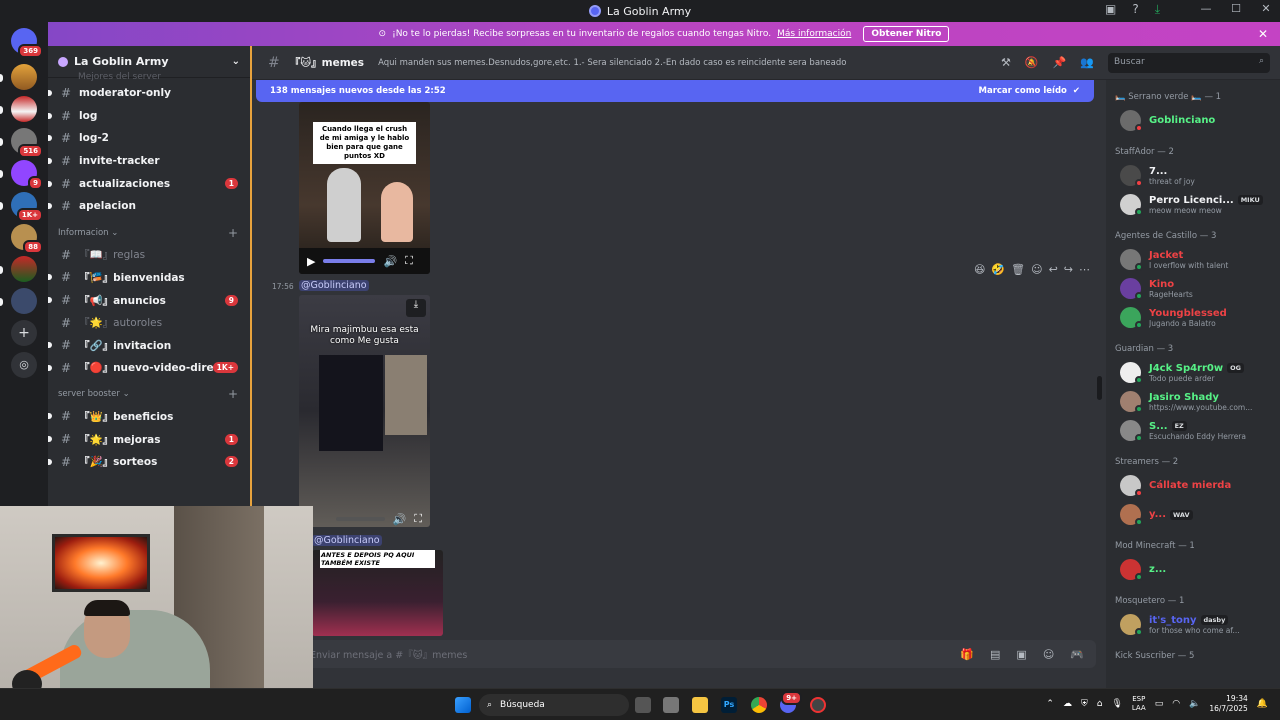 The width and height of the screenshot is (1280, 720). Describe the element at coordinates (149, 161) in the screenshot. I see `channel-item: # invite-tracker` at that location.